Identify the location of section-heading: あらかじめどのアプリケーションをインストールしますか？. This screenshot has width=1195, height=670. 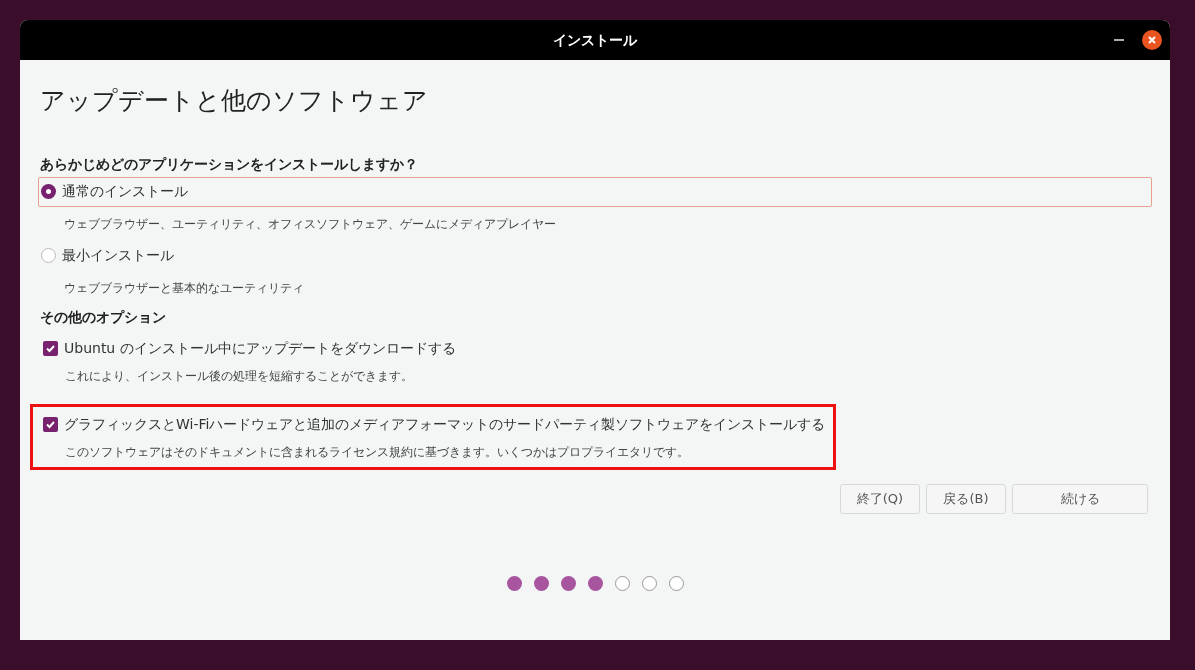
(229, 164).